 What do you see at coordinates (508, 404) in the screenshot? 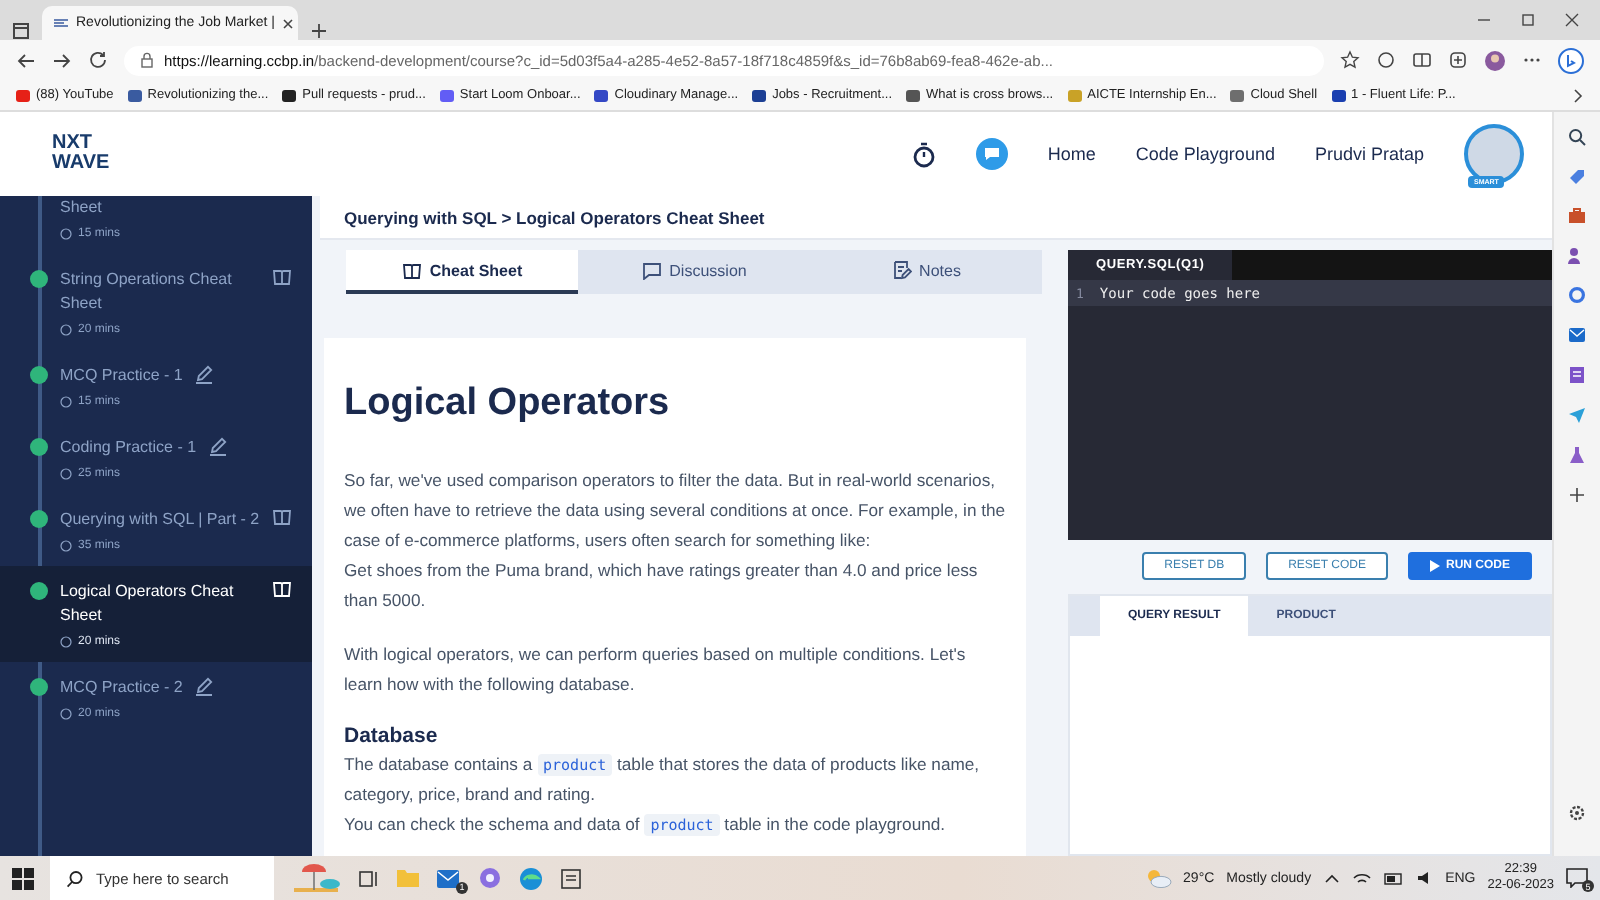
I see `article-title: Logical Operators` at bounding box center [508, 404].